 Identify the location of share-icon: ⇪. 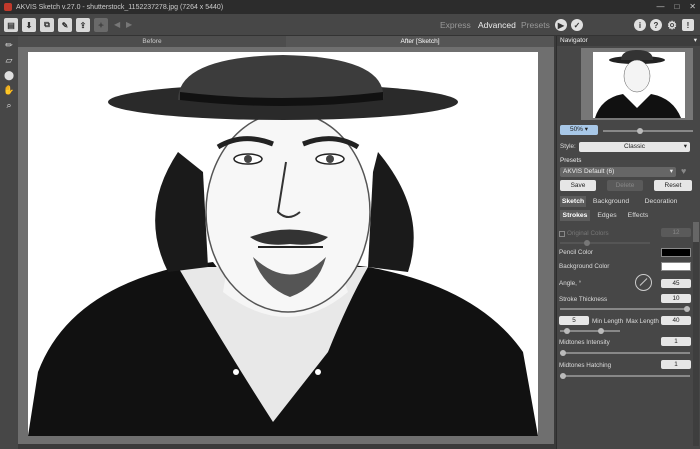
(83, 25).